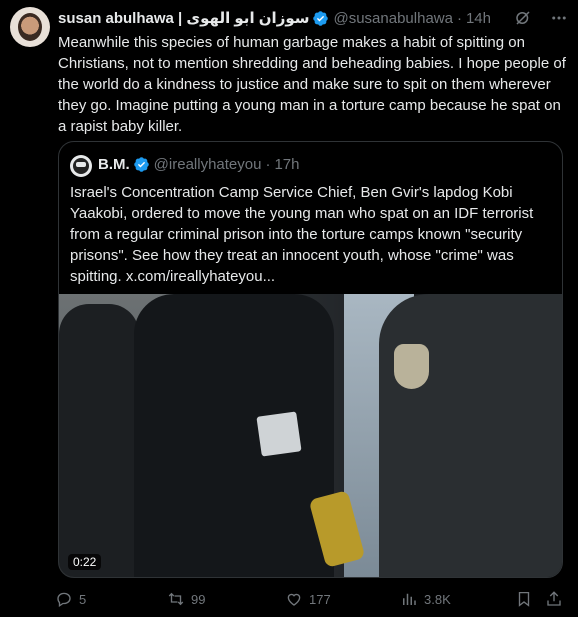  I want to click on grok-icon, so click(523, 18).